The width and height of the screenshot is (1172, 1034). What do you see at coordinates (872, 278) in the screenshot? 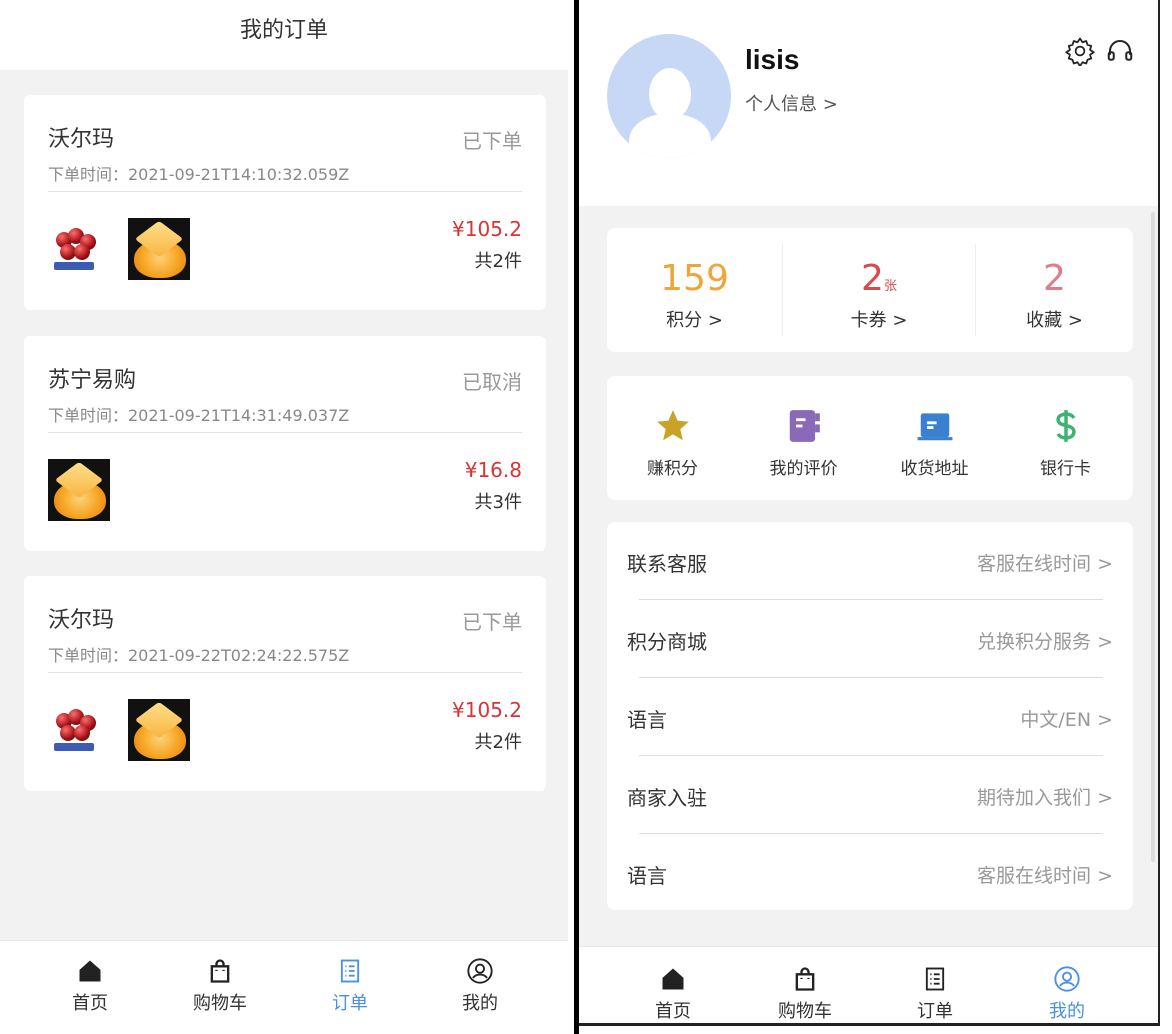
I see `coupons-count: 2` at bounding box center [872, 278].